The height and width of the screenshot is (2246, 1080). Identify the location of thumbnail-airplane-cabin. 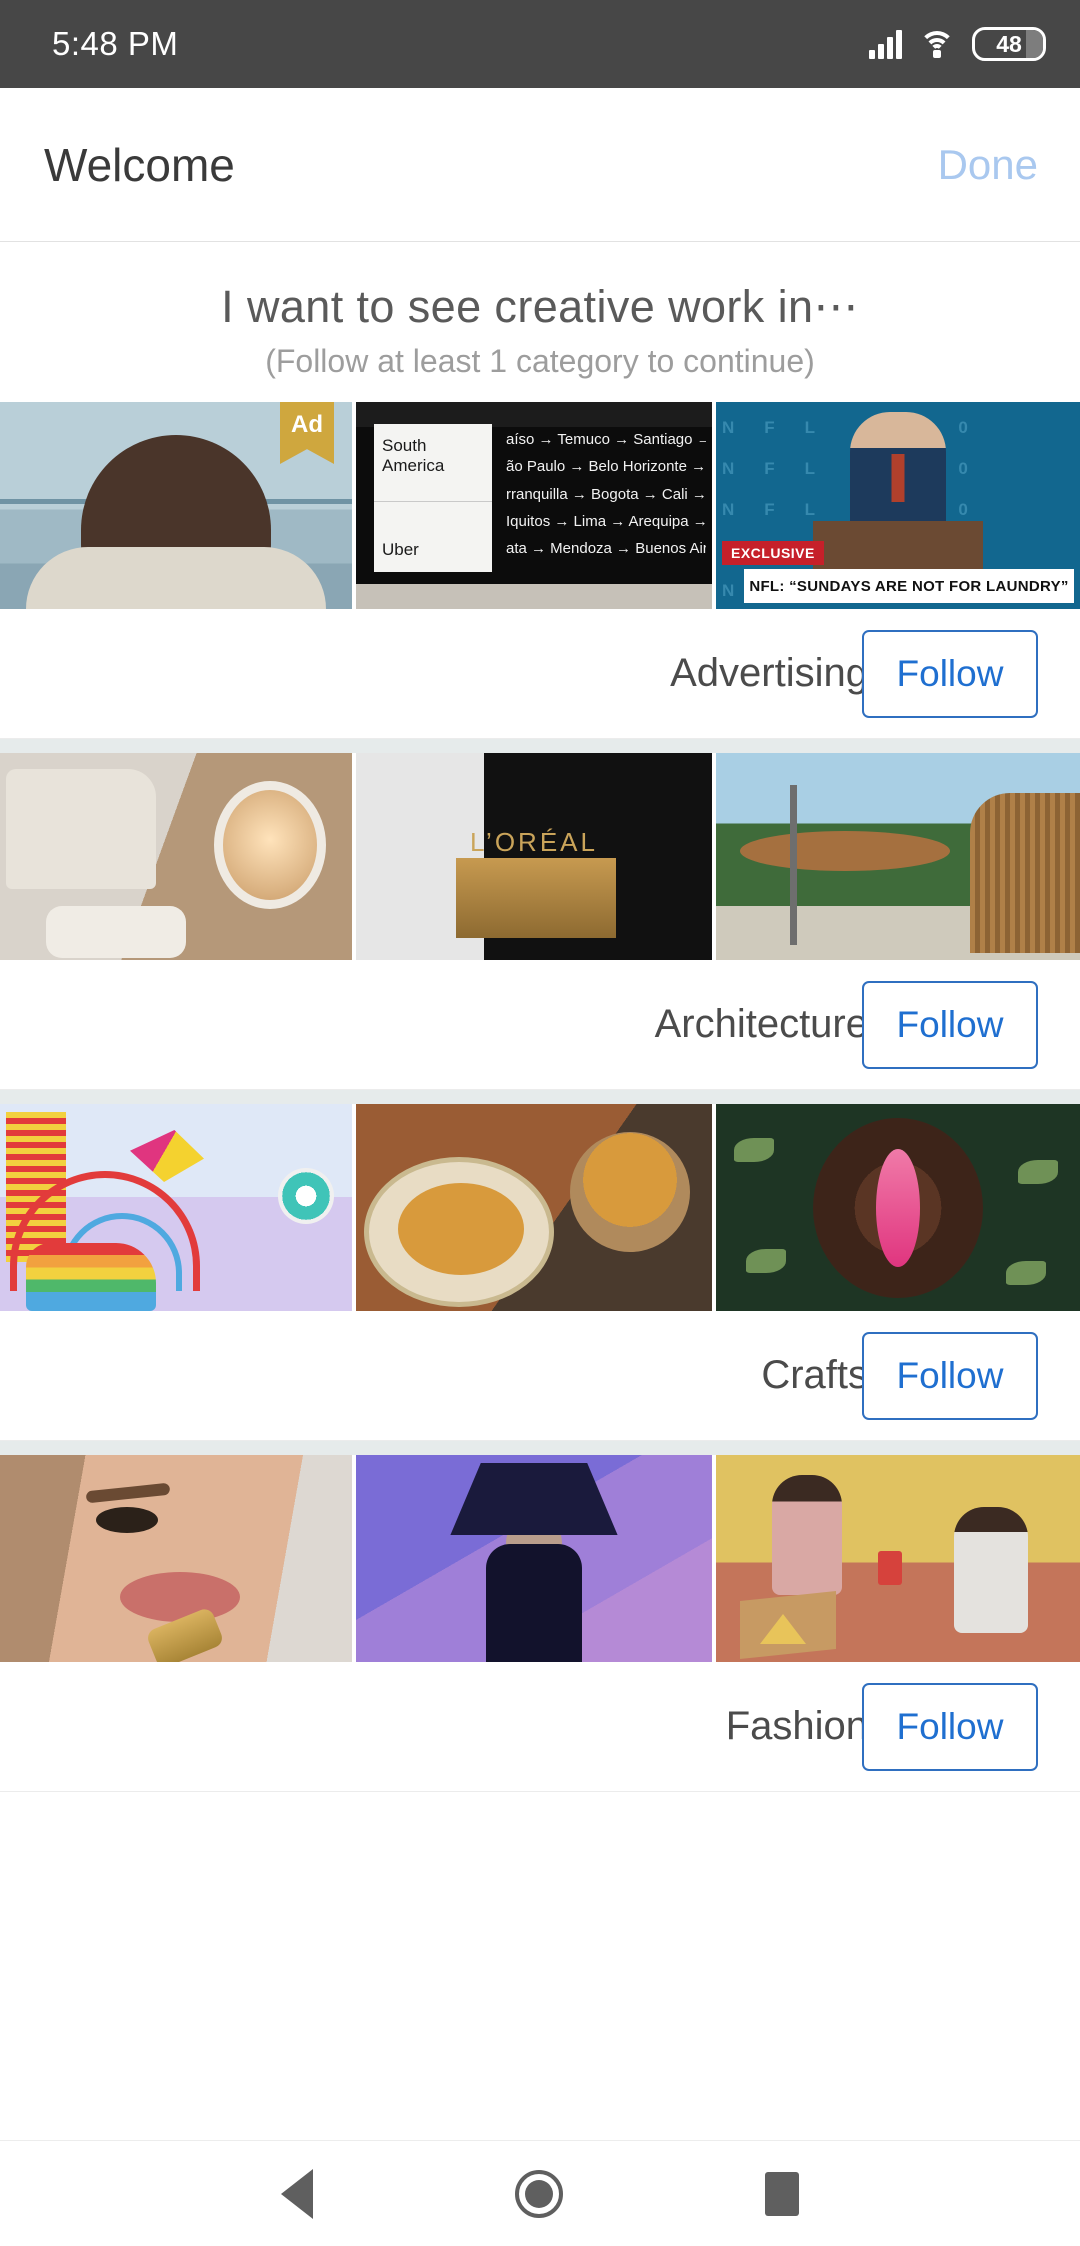
(176, 856).